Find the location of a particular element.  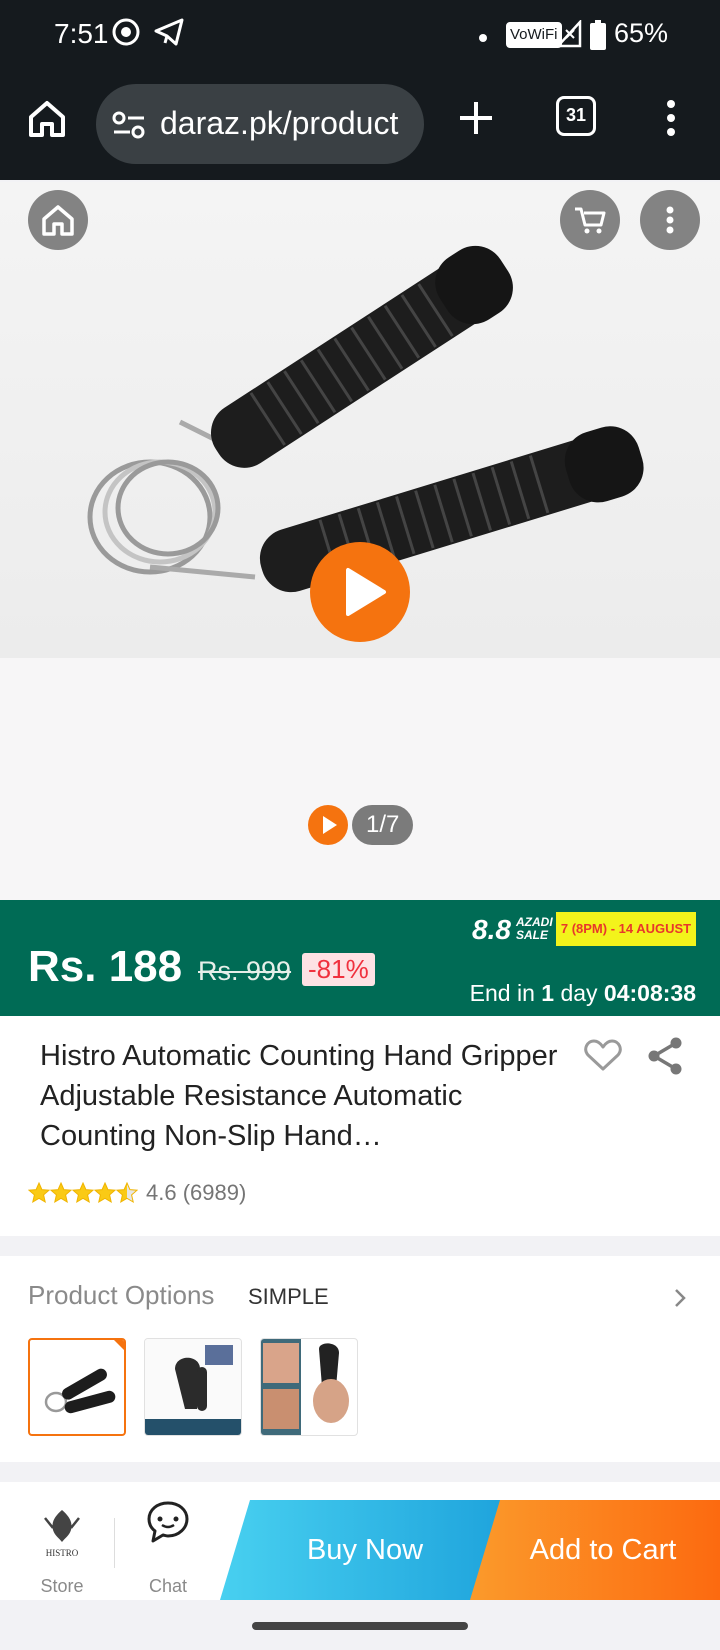

hand-usage-thumbnail-icon is located at coordinates (305, 1387).